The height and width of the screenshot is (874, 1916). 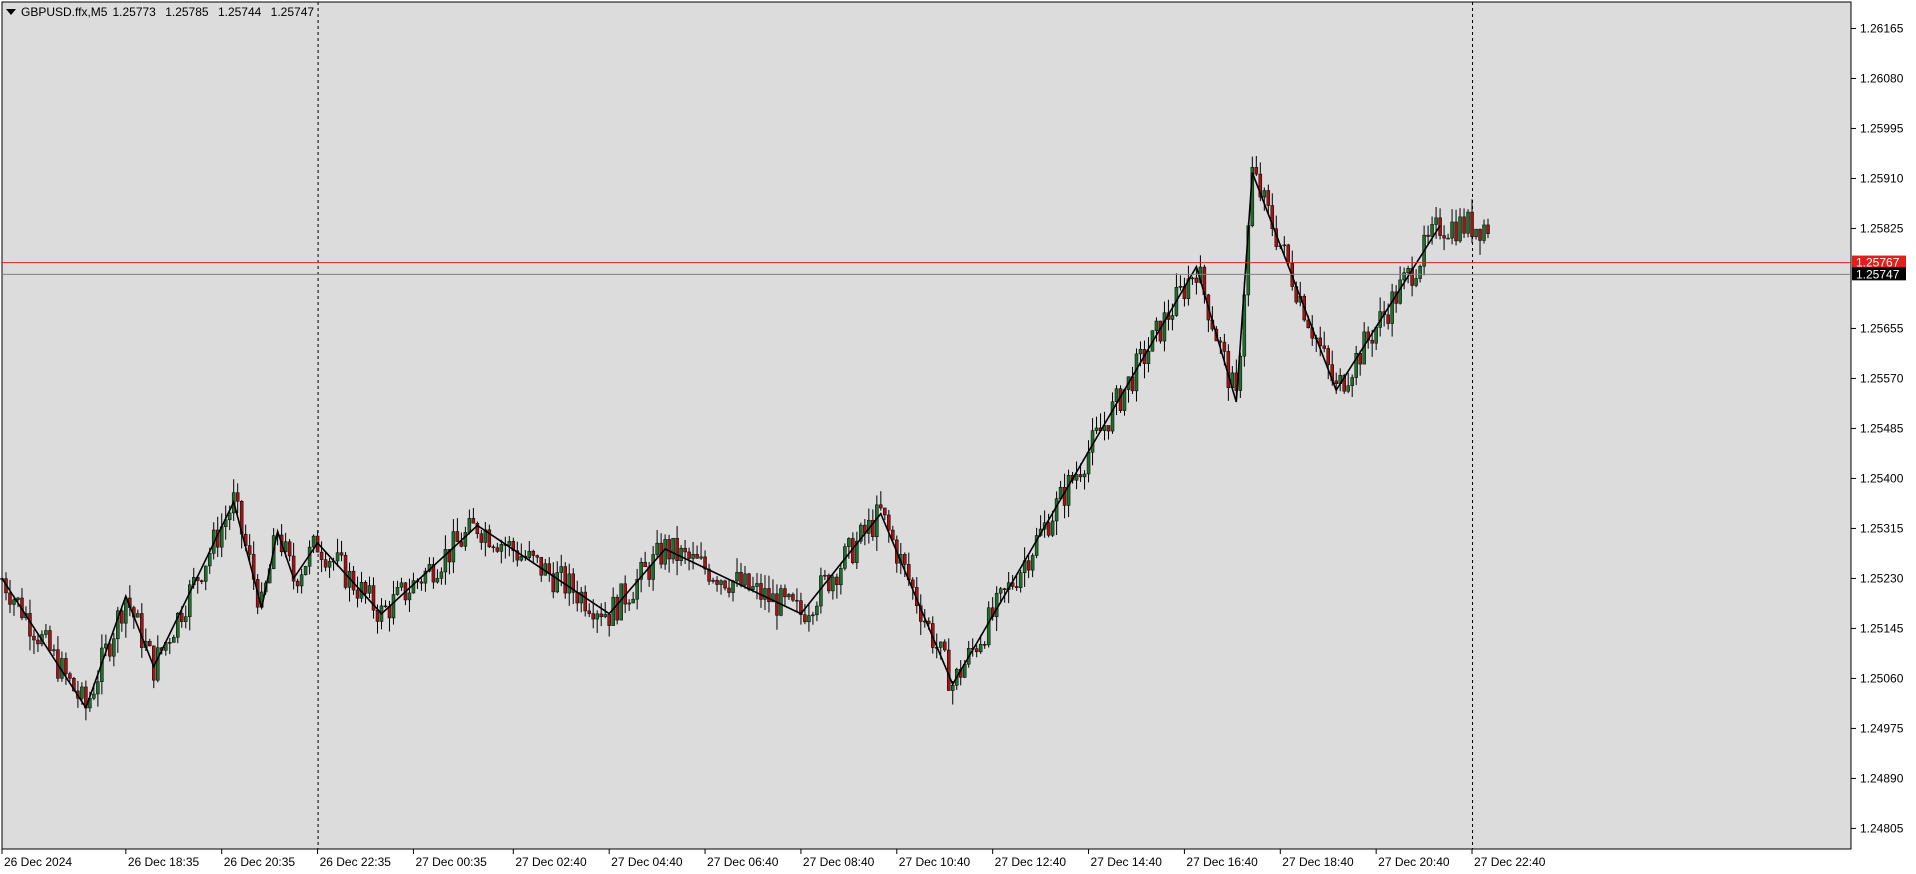 What do you see at coordinates (164, 862) in the screenshot?
I see `x-tick-label: 26 Dec 18:35` at bounding box center [164, 862].